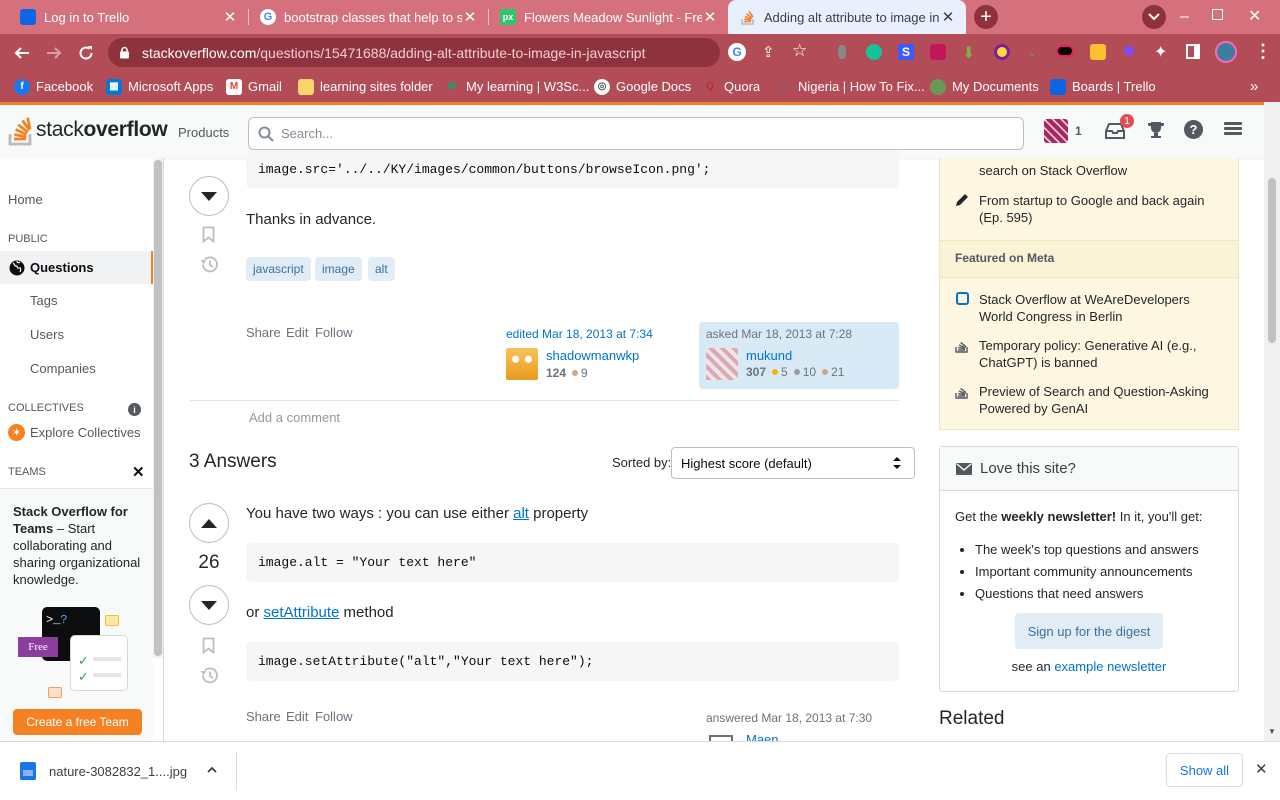 The width and height of the screenshot is (1280, 800). Describe the element at coordinates (134, 409) in the screenshot. I see `info-icon: i` at that location.